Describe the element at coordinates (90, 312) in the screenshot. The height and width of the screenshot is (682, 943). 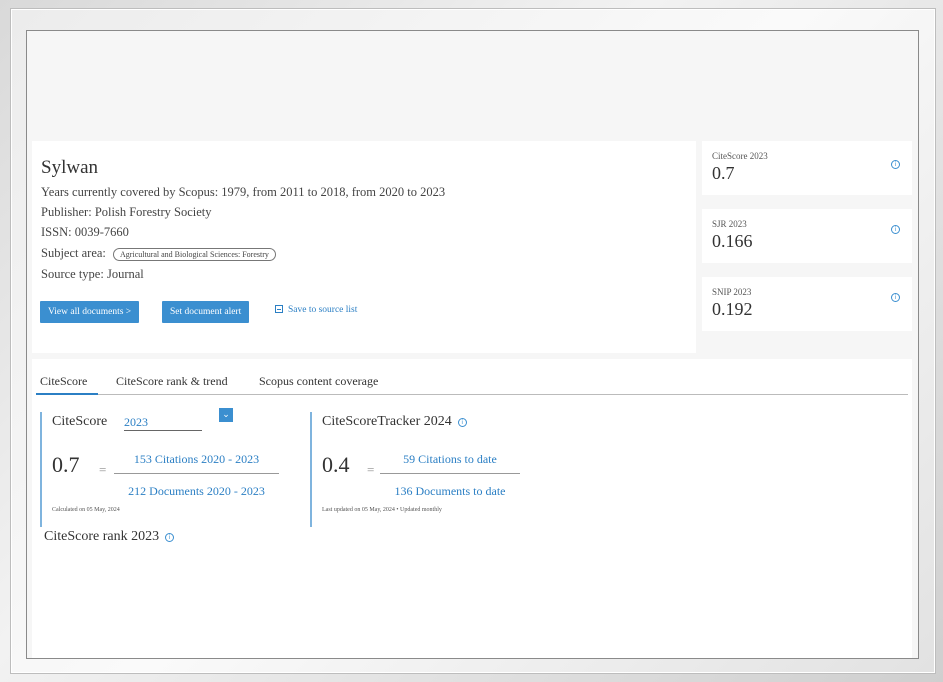
I see `view-all-documents-button: View all documents >` at that location.